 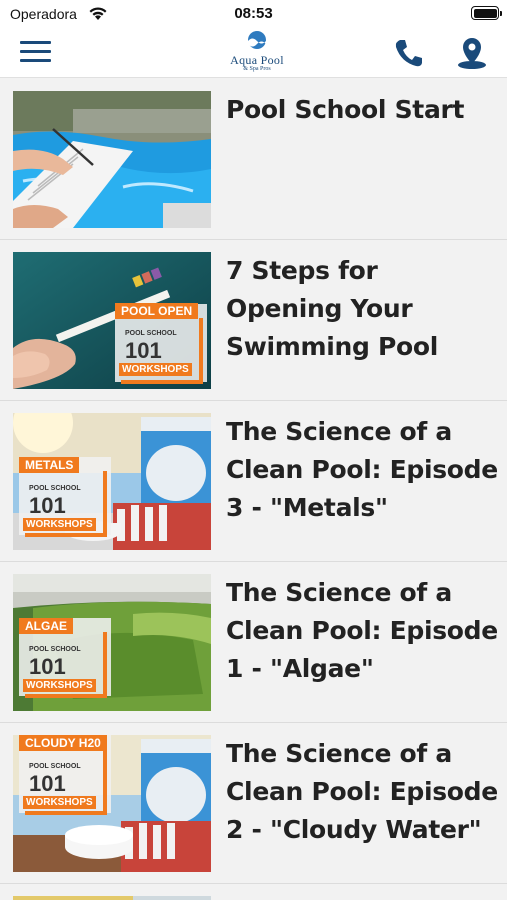 What do you see at coordinates (35, 52) in the screenshot?
I see `hamburger-menu-icon` at bounding box center [35, 52].